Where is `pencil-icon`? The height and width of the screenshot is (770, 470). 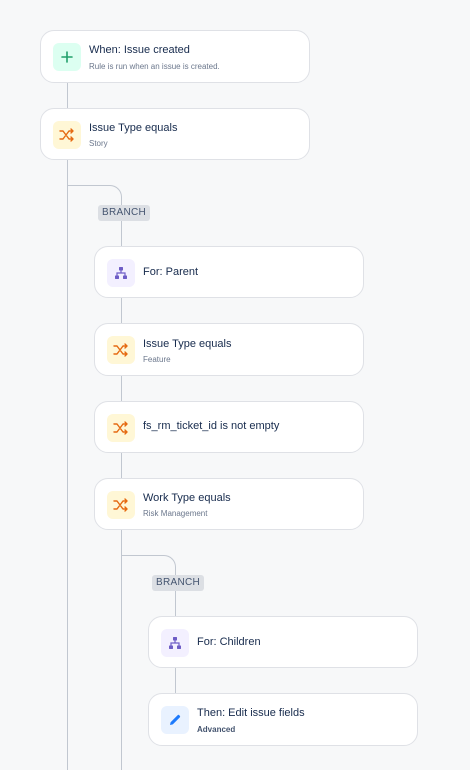
pencil-icon is located at coordinates (175, 720).